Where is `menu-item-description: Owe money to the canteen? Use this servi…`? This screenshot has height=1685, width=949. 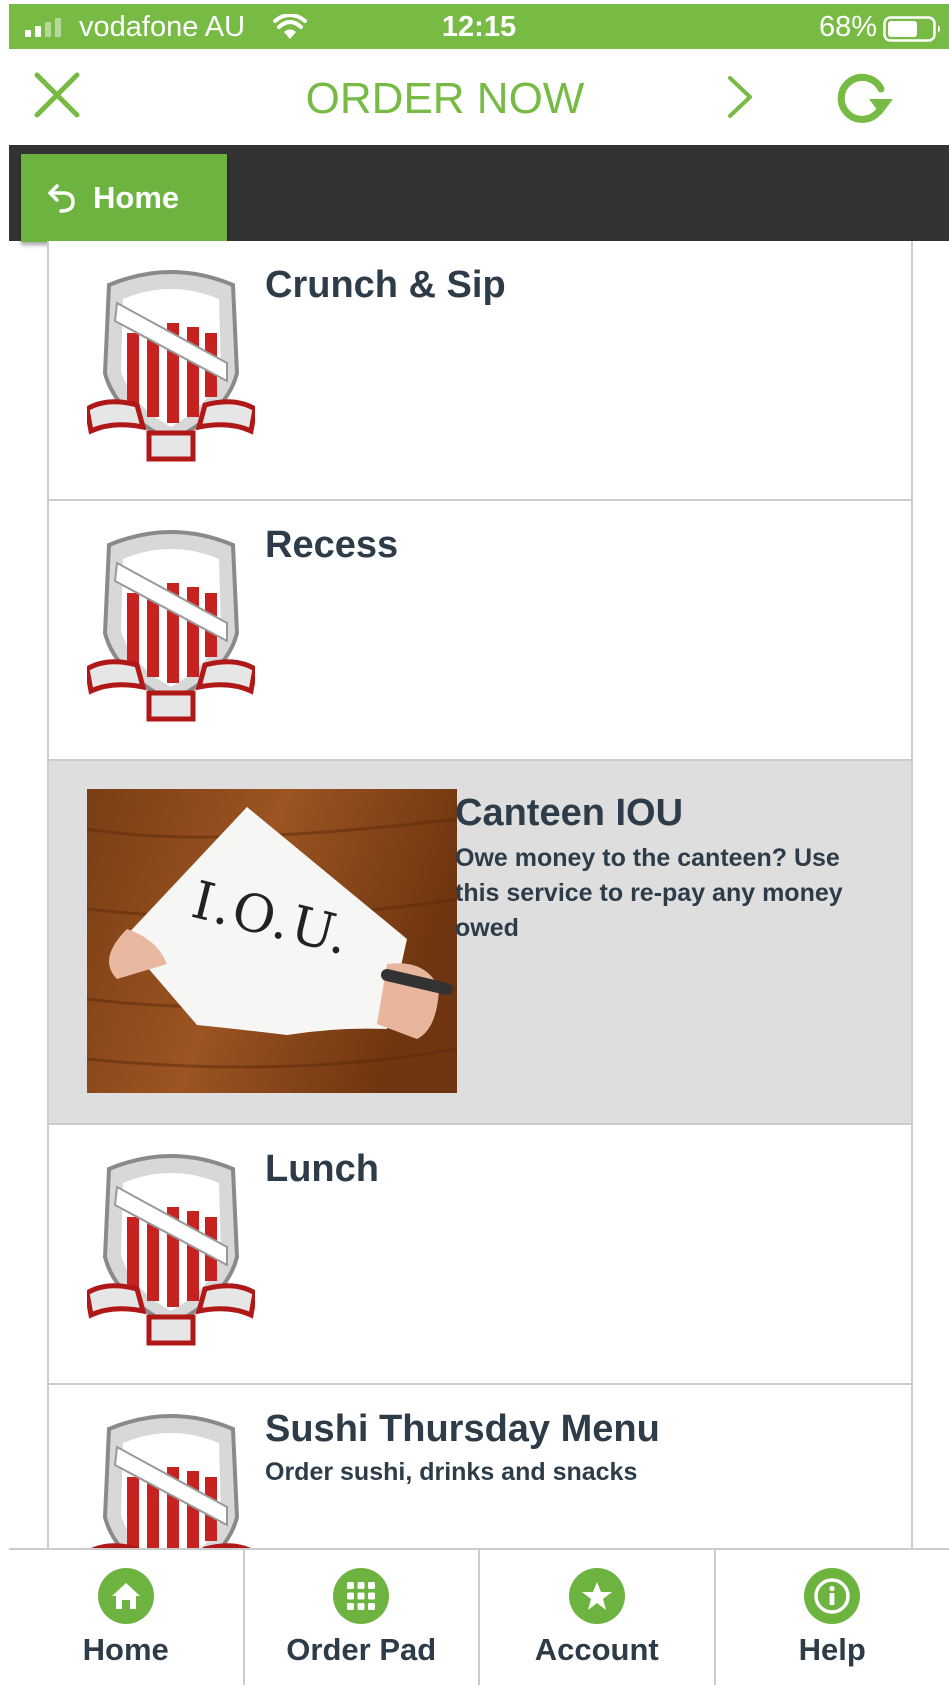 menu-item-description: Owe money to the canteen? Use this servi… is located at coordinates (649, 893).